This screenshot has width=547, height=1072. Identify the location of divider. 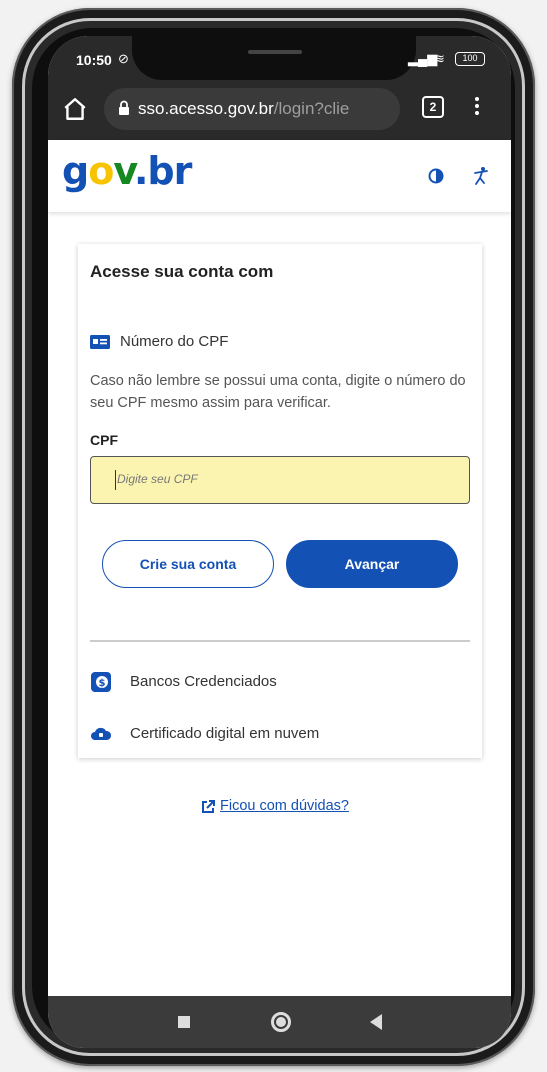
(280, 641).